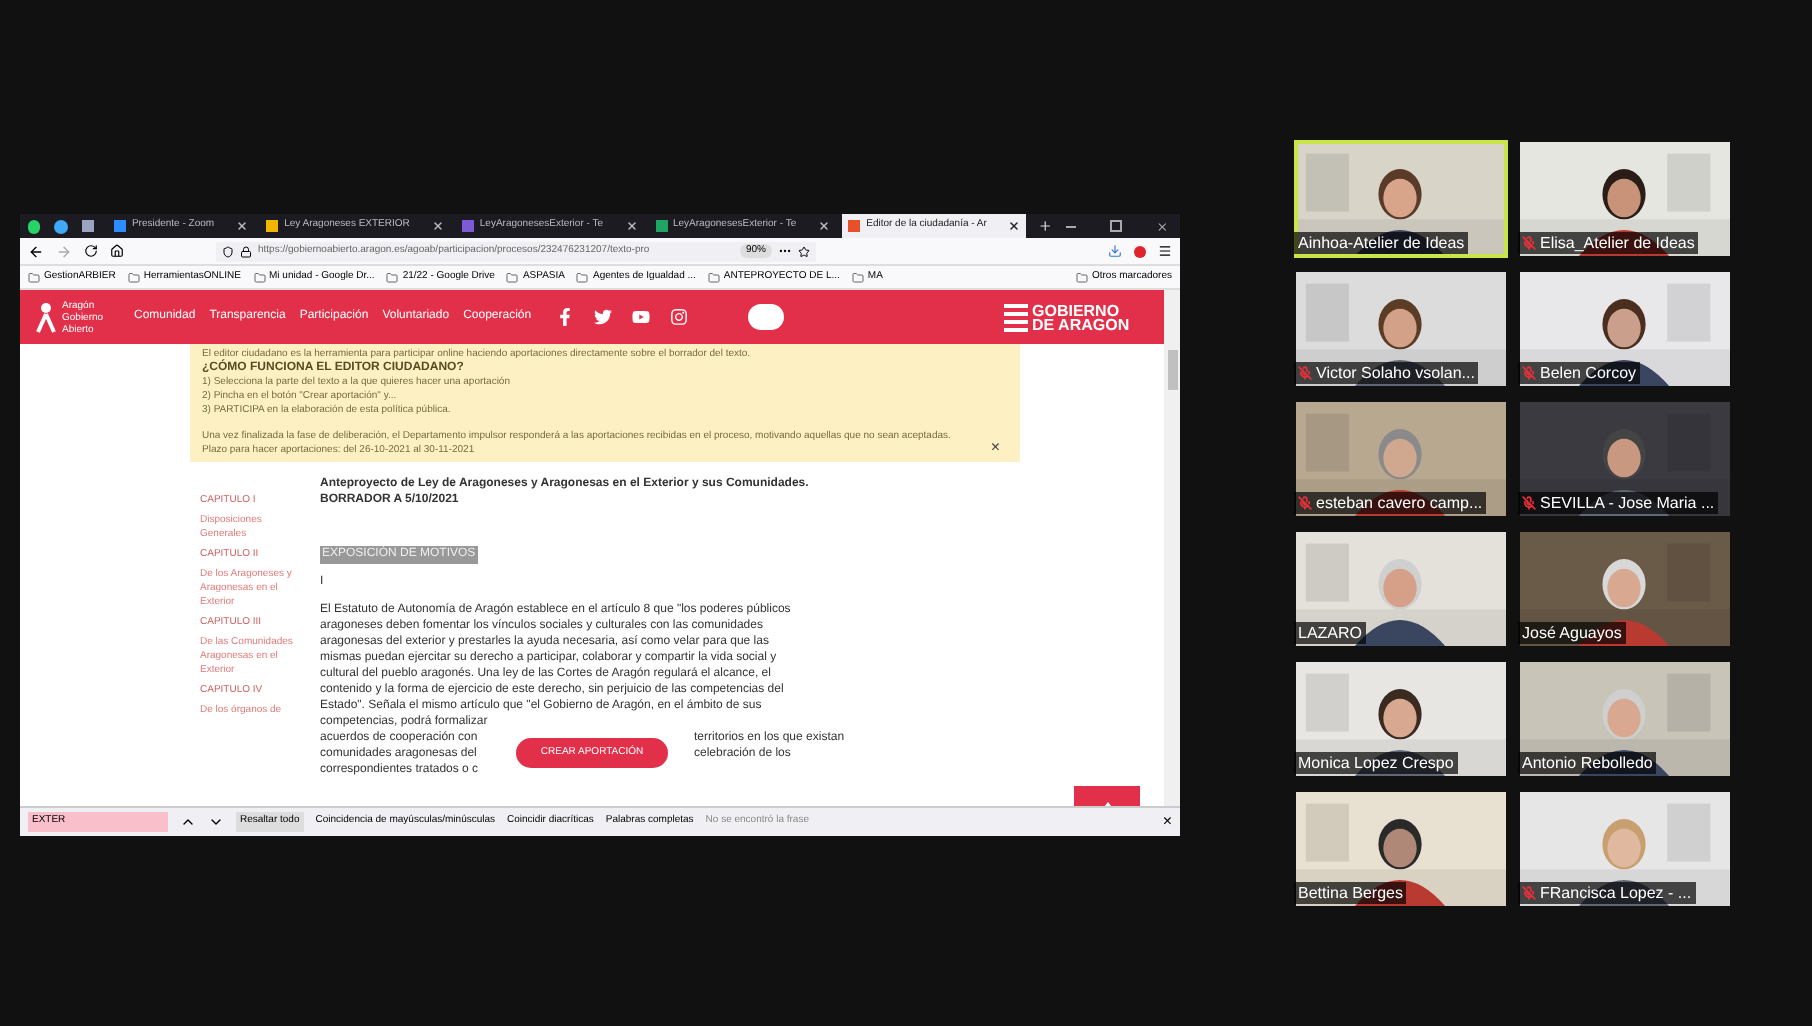 This screenshot has width=1812, height=1026. I want to click on flag-logo-icon, so click(1016, 317).